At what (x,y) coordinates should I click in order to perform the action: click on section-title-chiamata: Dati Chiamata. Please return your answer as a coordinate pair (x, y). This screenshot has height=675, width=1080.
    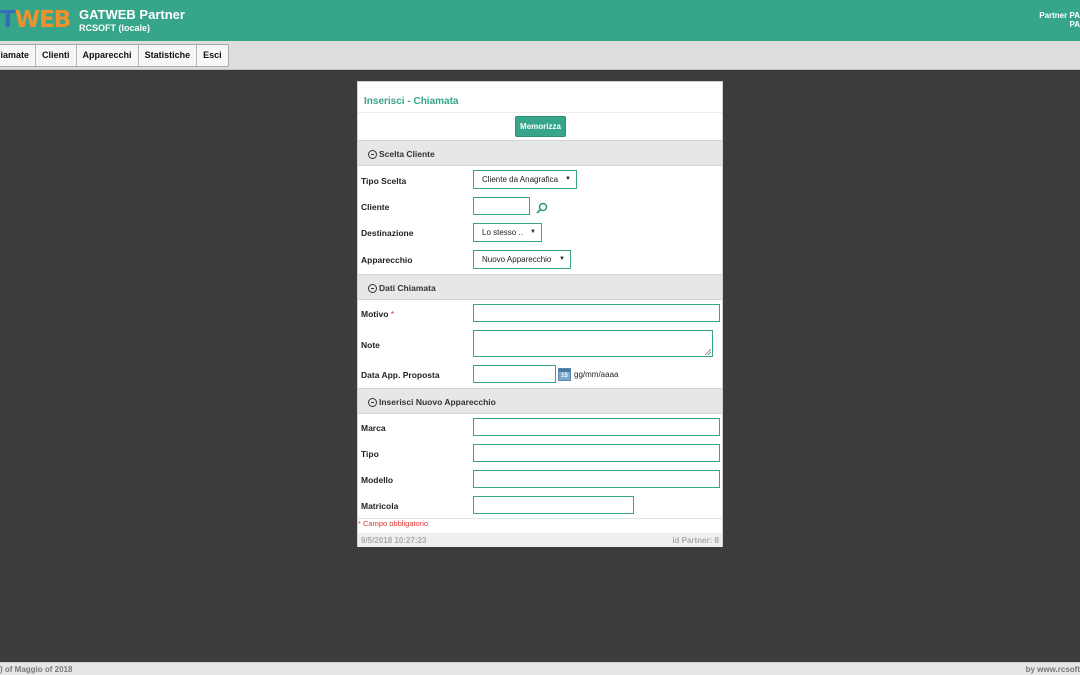
    Looking at the image, I should click on (407, 288).